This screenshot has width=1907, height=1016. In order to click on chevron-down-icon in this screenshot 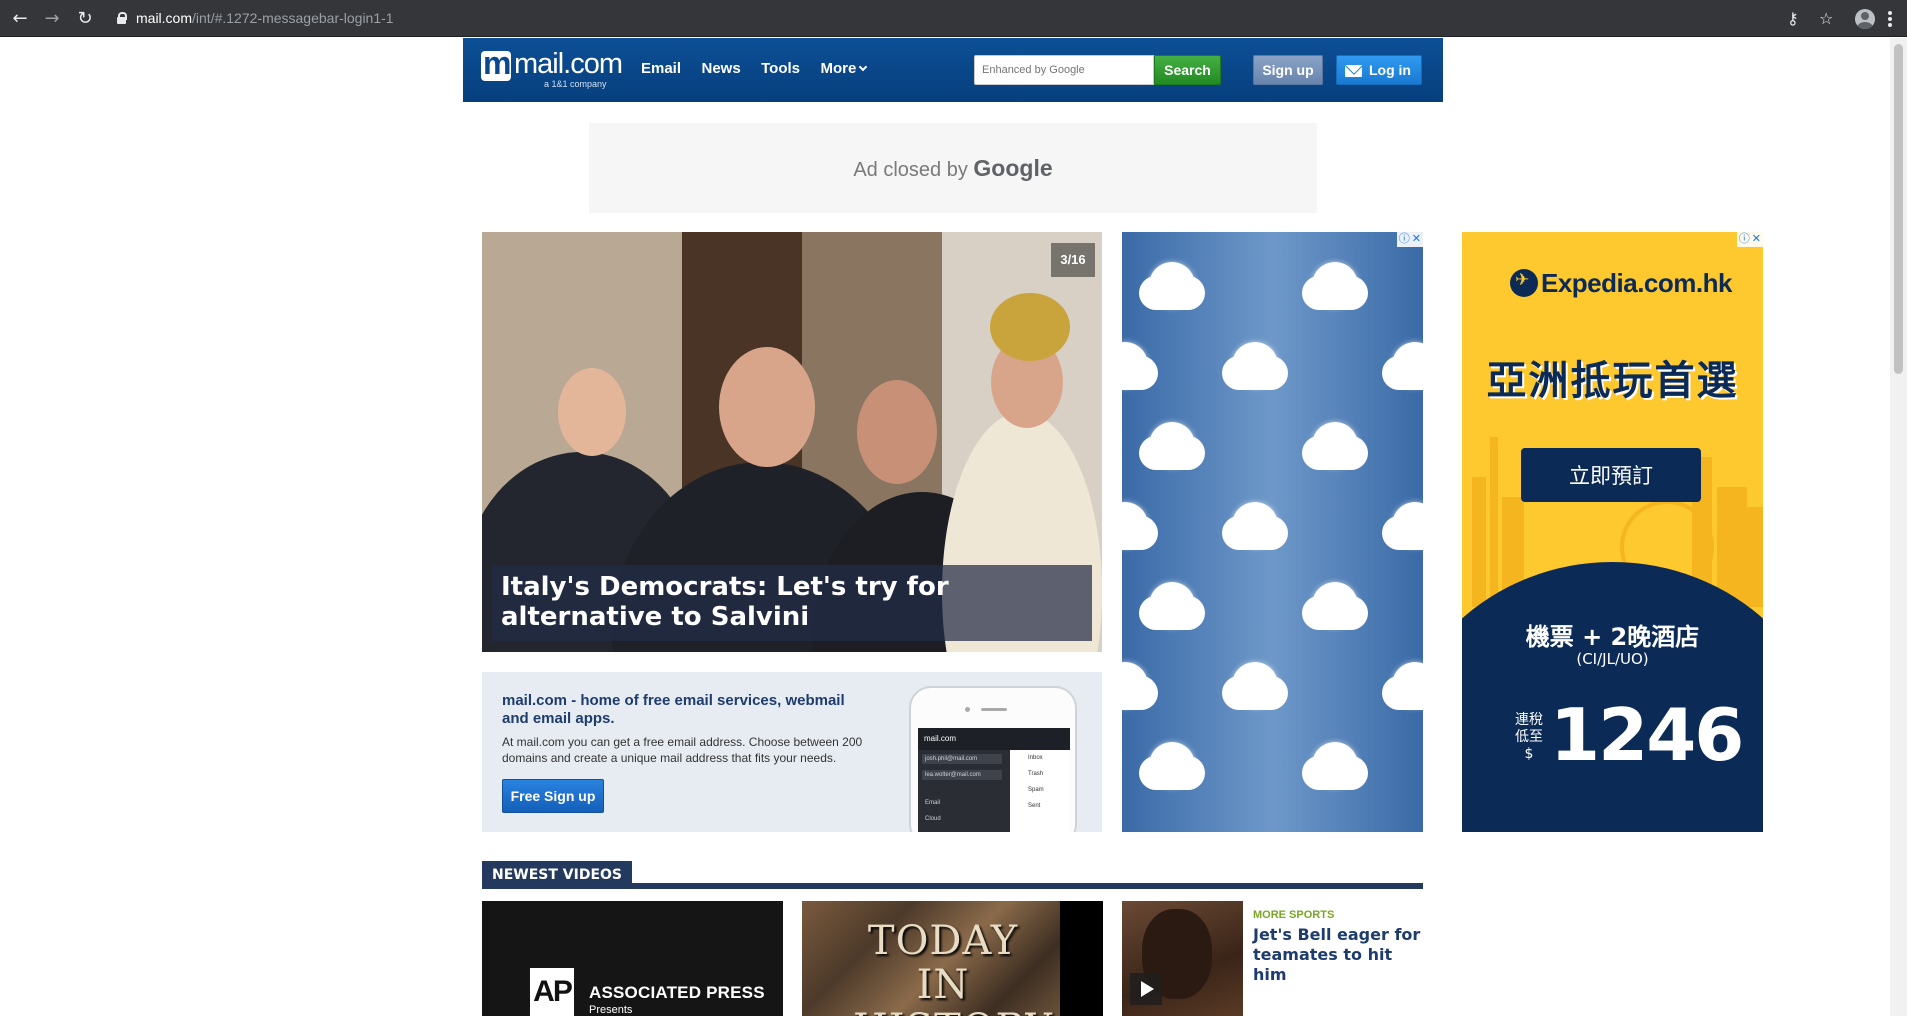, I will do `click(863, 67)`.